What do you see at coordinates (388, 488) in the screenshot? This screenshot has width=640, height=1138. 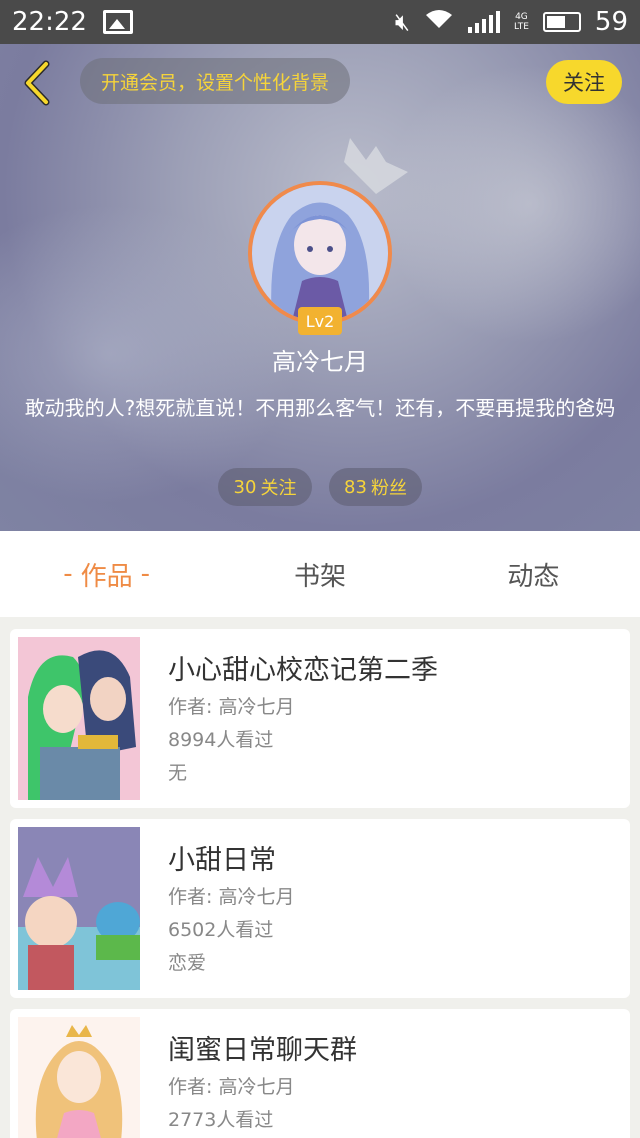 I see `fans-label: 粉丝` at bounding box center [388, 488].